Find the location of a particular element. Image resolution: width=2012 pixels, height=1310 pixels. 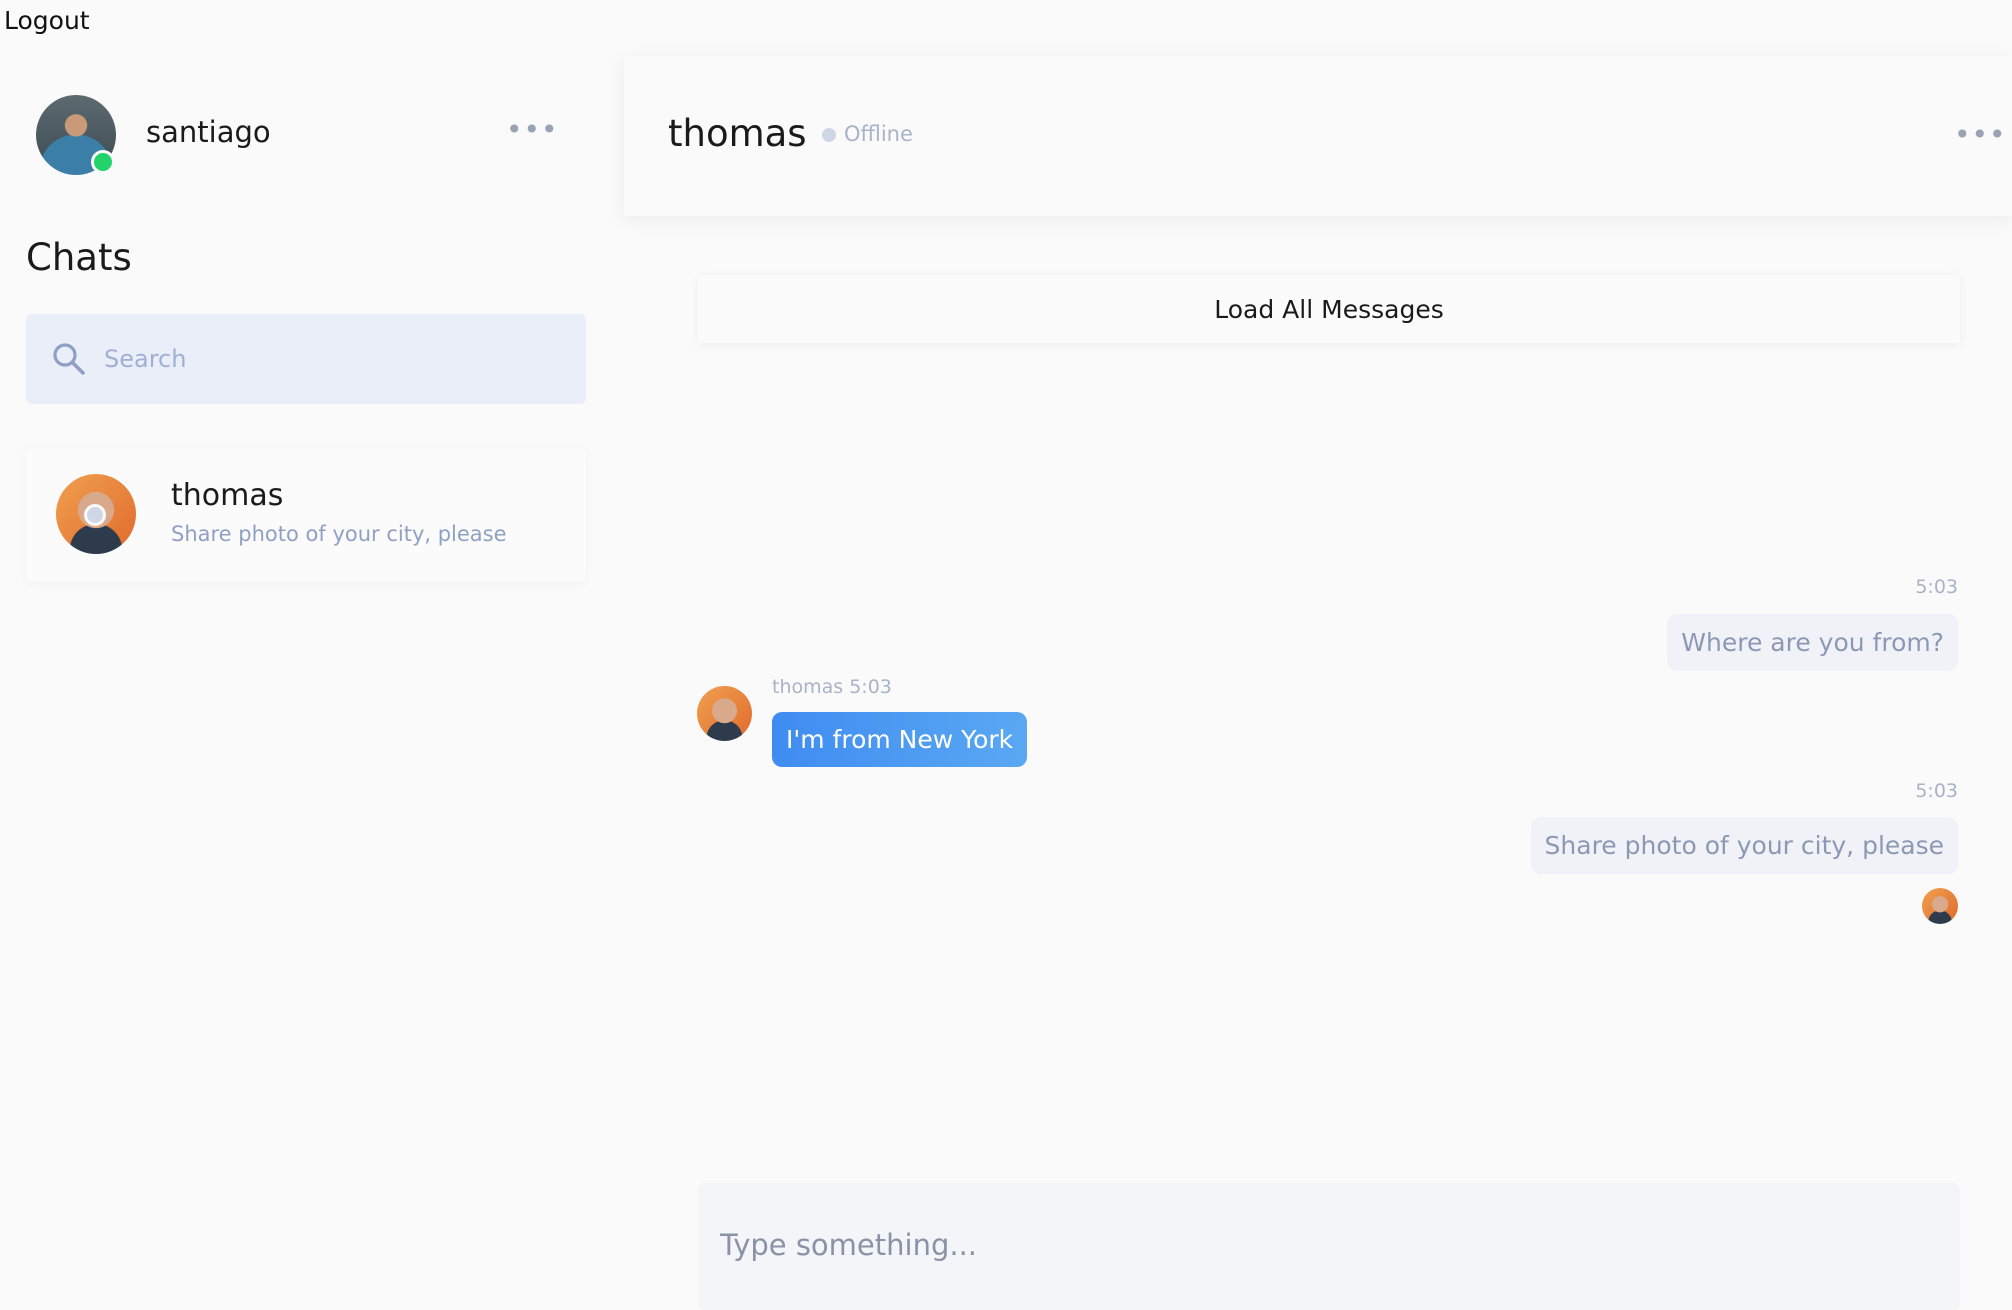

search-icon is located at coordinates (69, 359).